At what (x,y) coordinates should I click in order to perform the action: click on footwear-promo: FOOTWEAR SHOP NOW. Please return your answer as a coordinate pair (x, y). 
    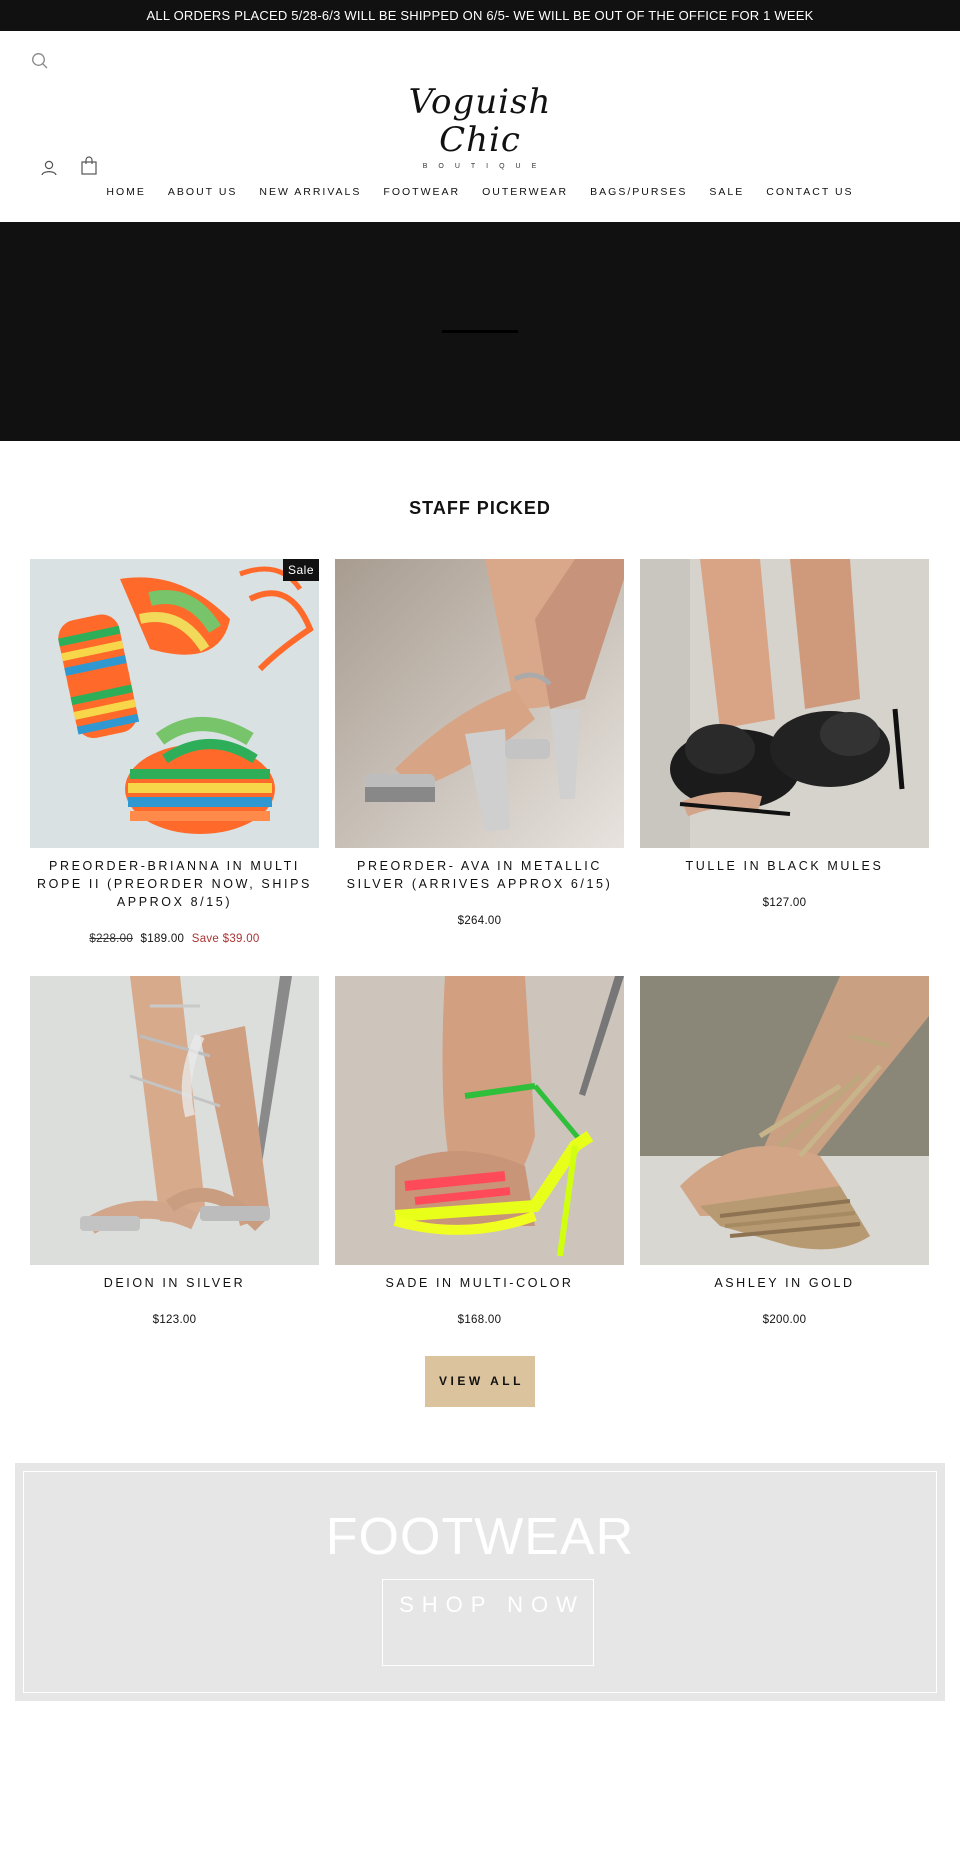
    Looking at the image, I should click on (480, 1582).